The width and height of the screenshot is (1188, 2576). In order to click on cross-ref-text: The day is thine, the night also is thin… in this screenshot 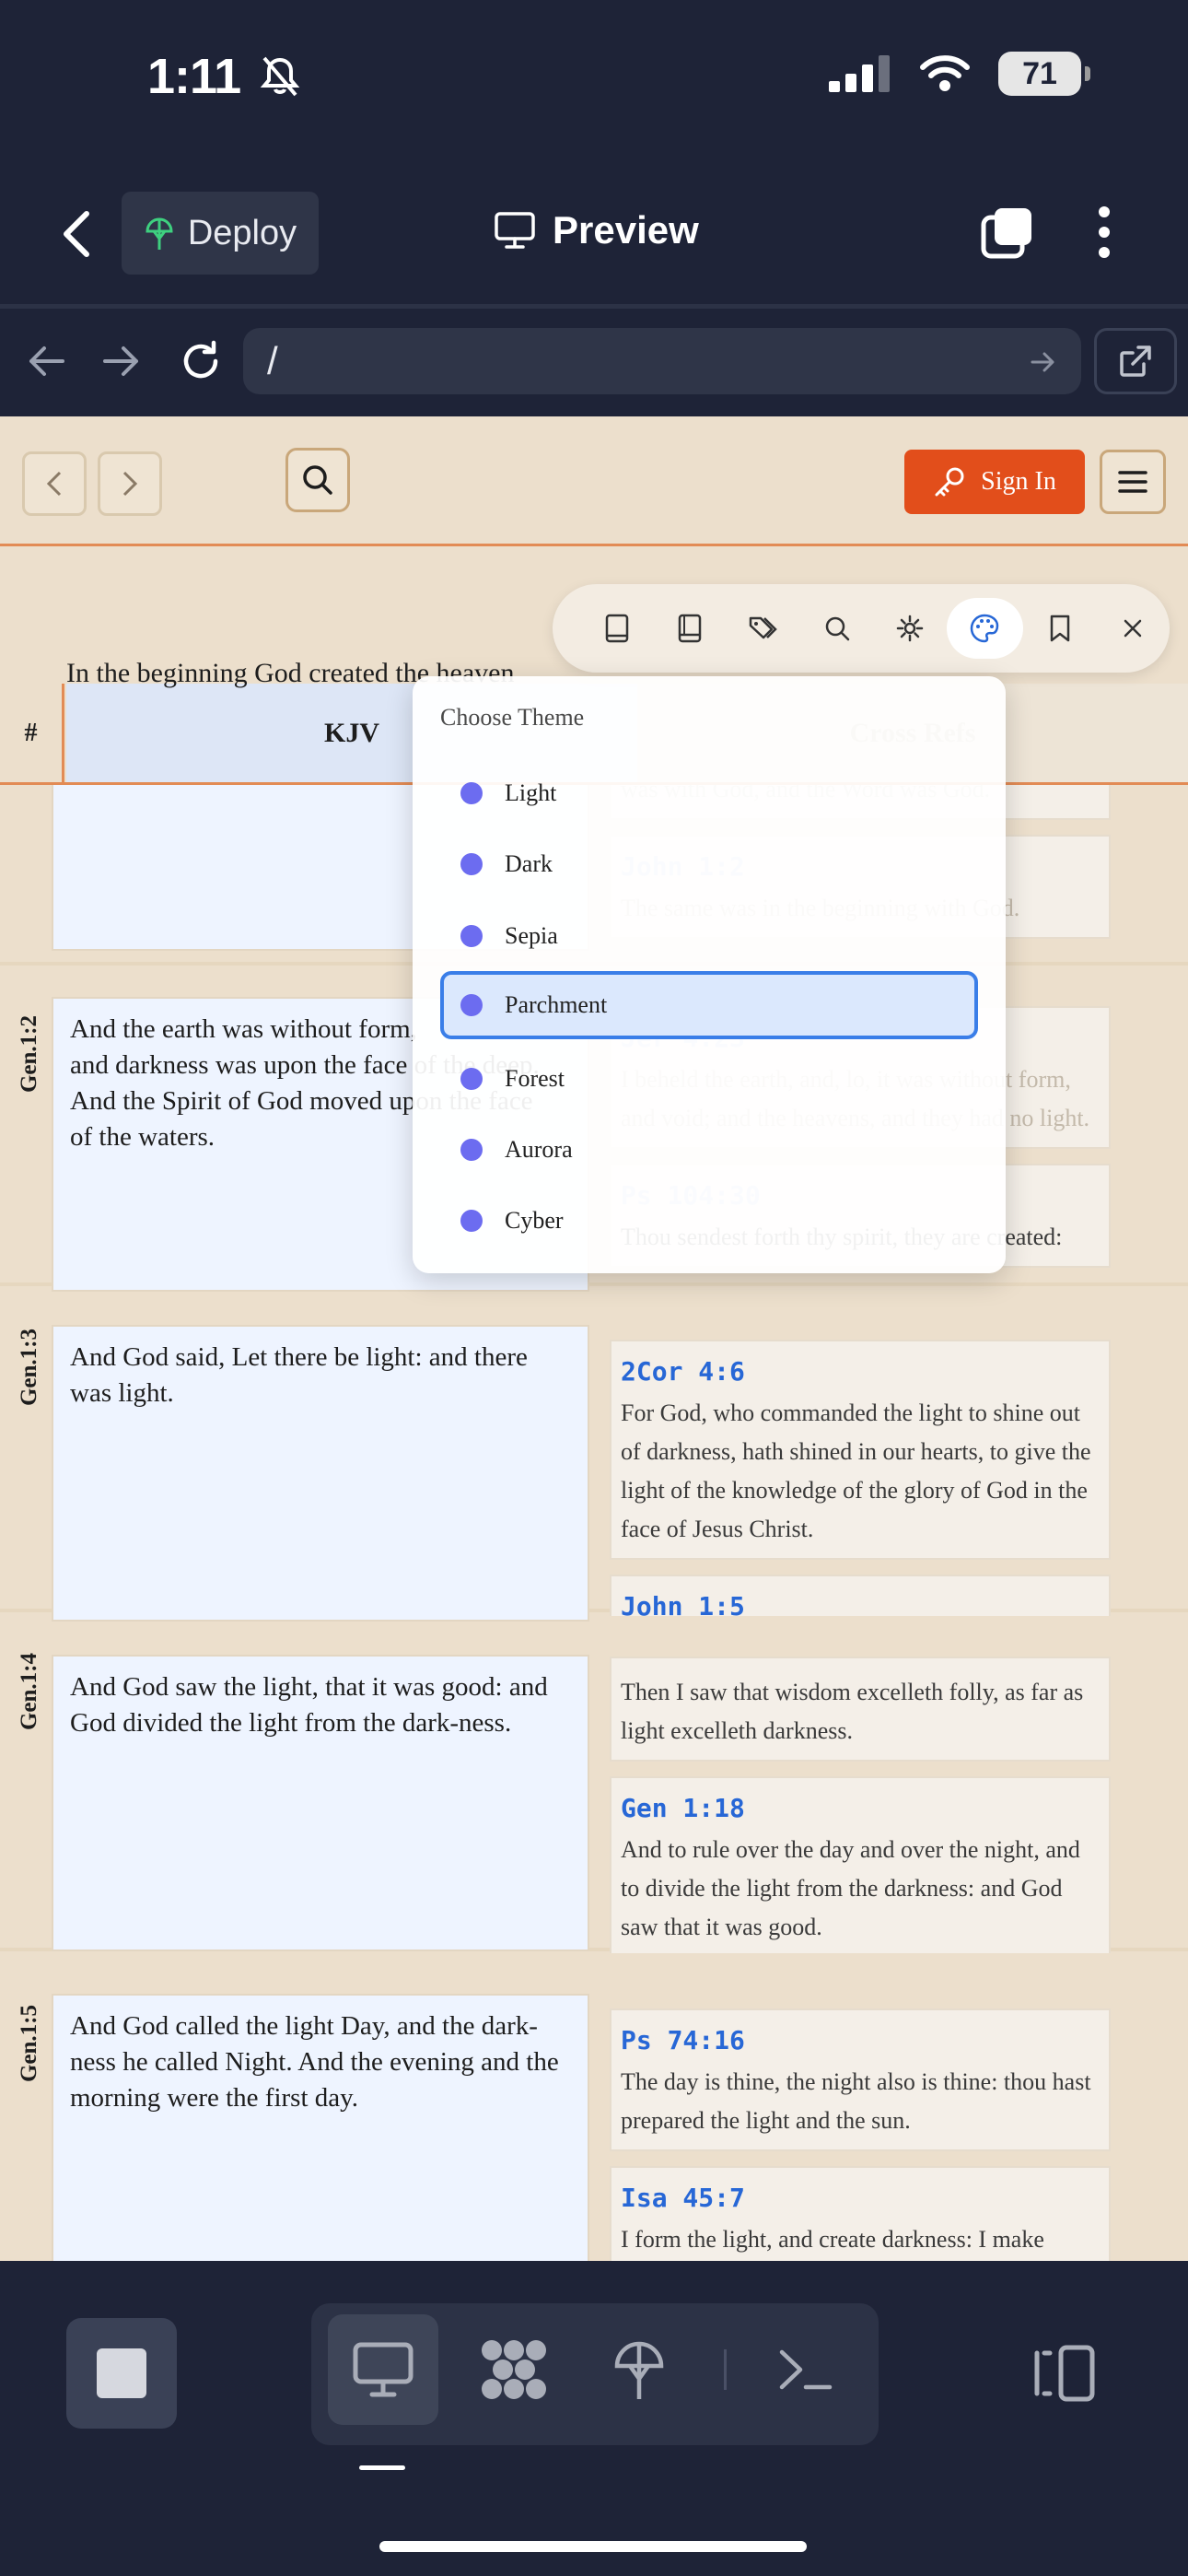, I will do `click(856, 2101)`.